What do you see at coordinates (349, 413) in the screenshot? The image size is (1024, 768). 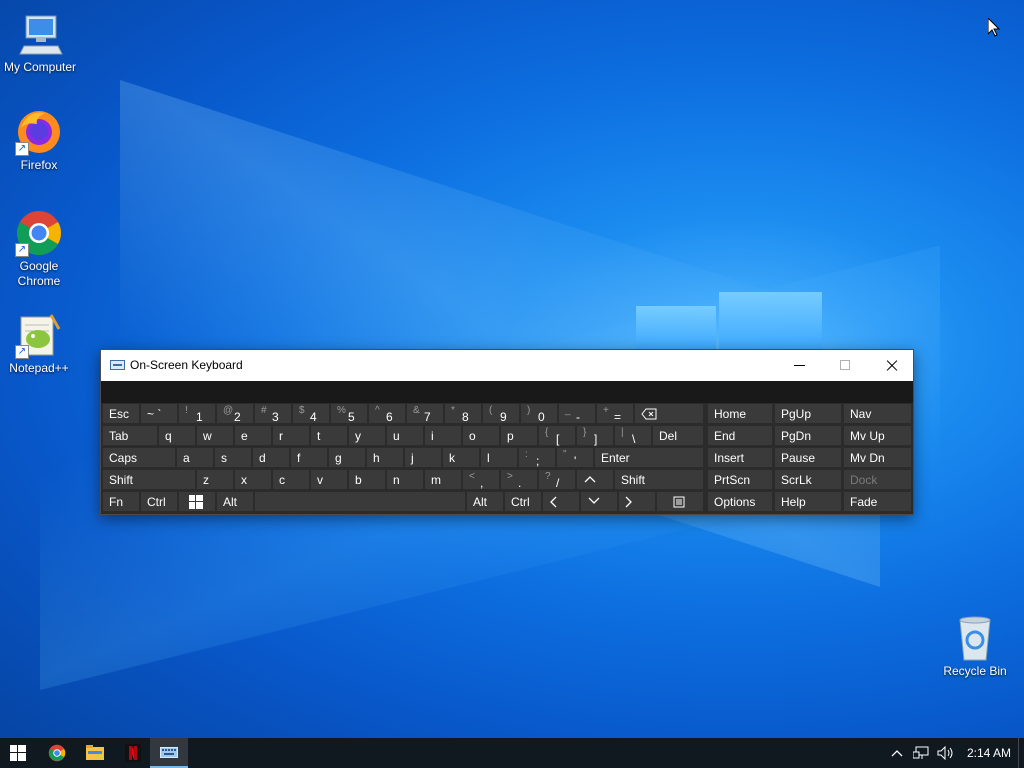 I see `key-5: % 5` at bounding box center [349, 413].